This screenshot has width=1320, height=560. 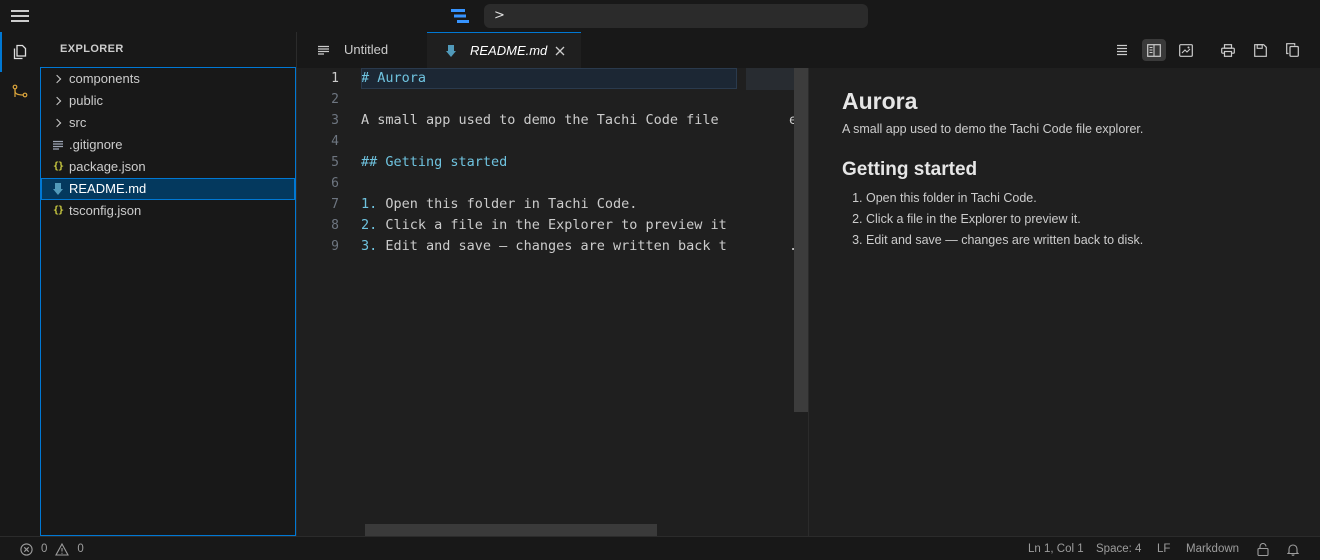 I want to click on tab-readme: README.md, so click(x=504, y=50).